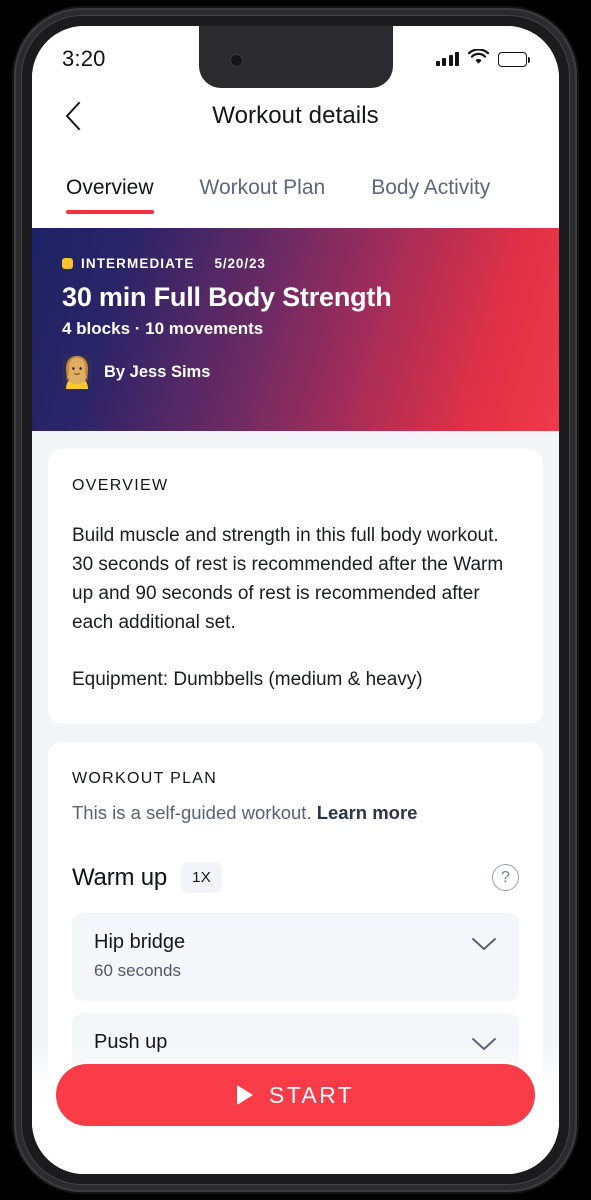  What do you see at coordinates (140, 942) in the screenshot?
I see `exercise-name: Hip bridge` at bounding box center [140, 942].